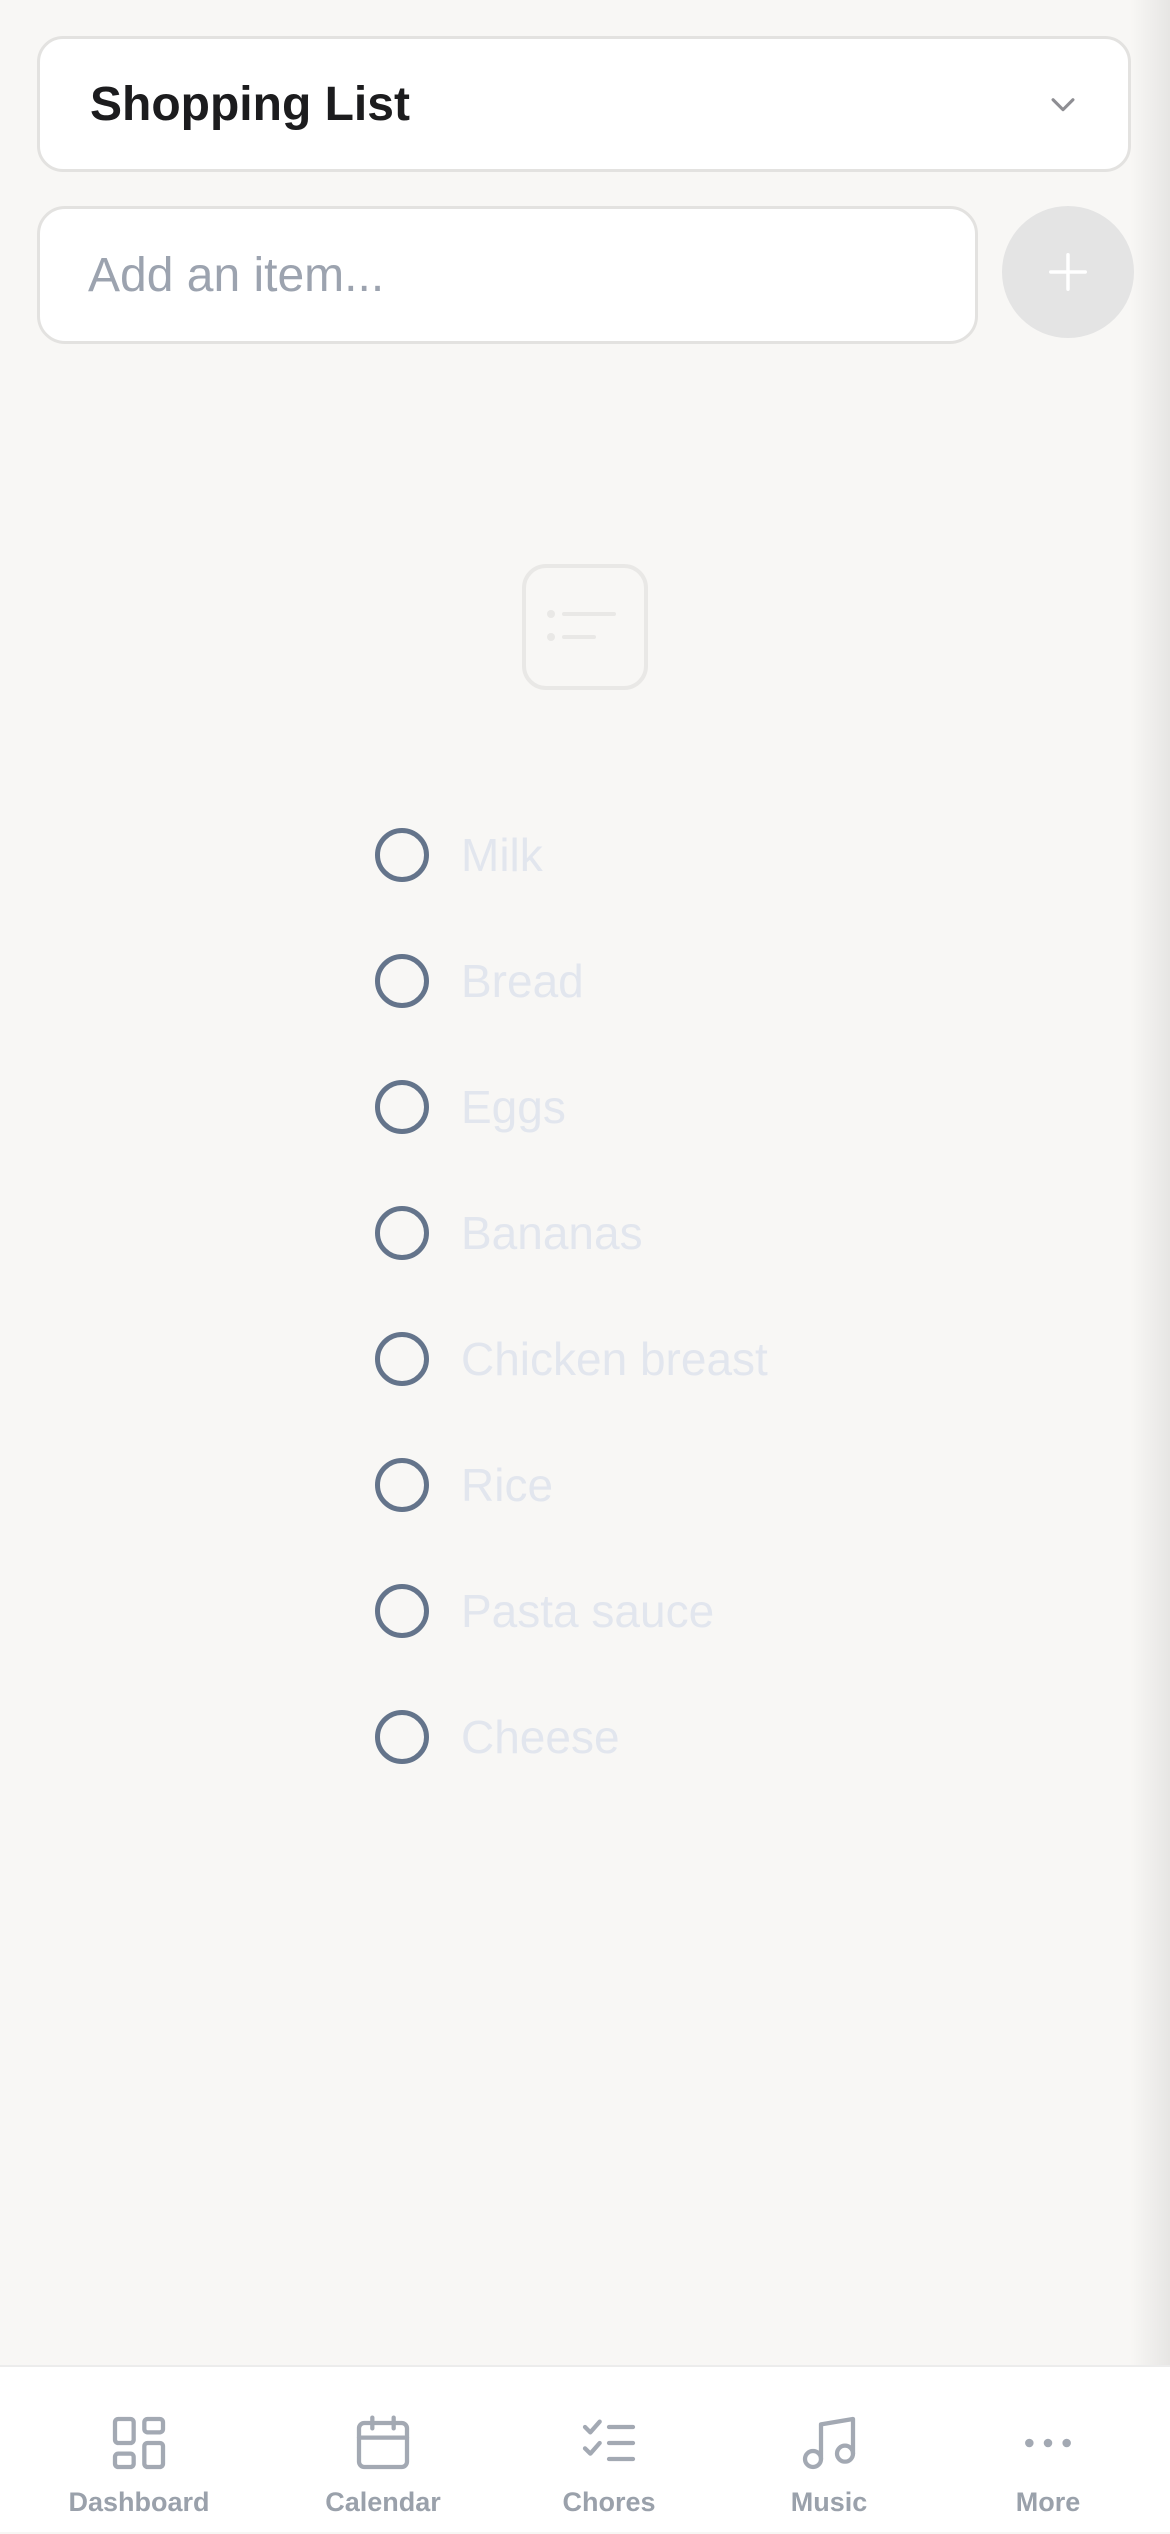 Image resolution: width=1170 pixels, height=2534 pixels. Describe the element at coordinates (1048, 2502) in the screenshot. I see `nav-label-more: More` at that location.